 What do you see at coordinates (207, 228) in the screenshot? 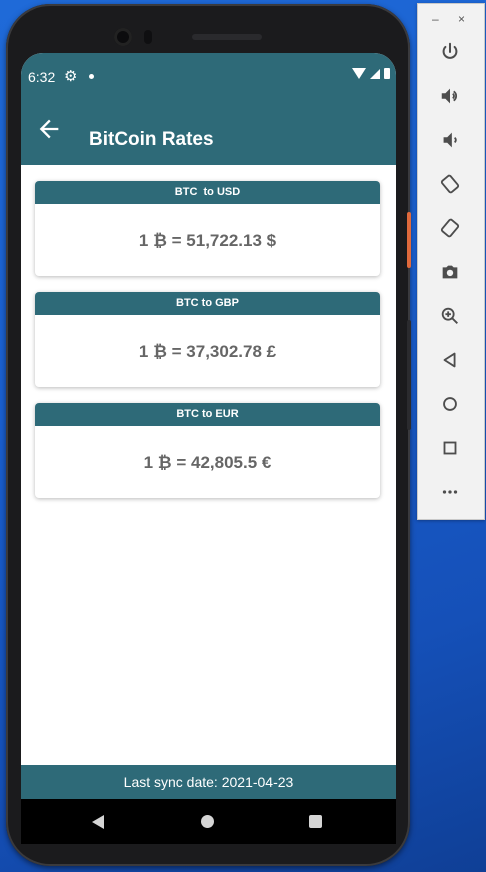
I see `rate-card-usd: BTC to USD 1 ₿ = 51,722.13 $` at bounding box center [207, 228].